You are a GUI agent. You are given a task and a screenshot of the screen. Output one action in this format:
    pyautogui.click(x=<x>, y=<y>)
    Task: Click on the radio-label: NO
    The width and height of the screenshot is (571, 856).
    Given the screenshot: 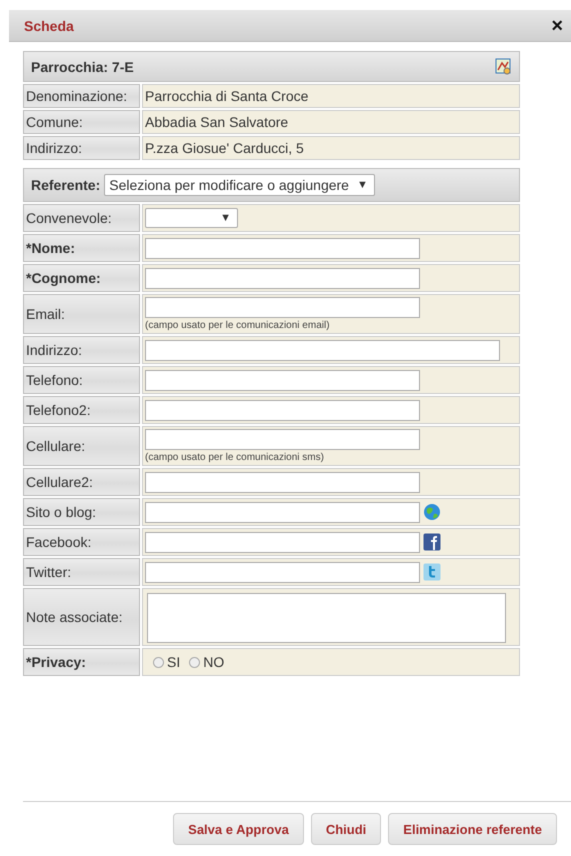 What is the action you would take?
    pyautogui.click(x=213, y=662)
    